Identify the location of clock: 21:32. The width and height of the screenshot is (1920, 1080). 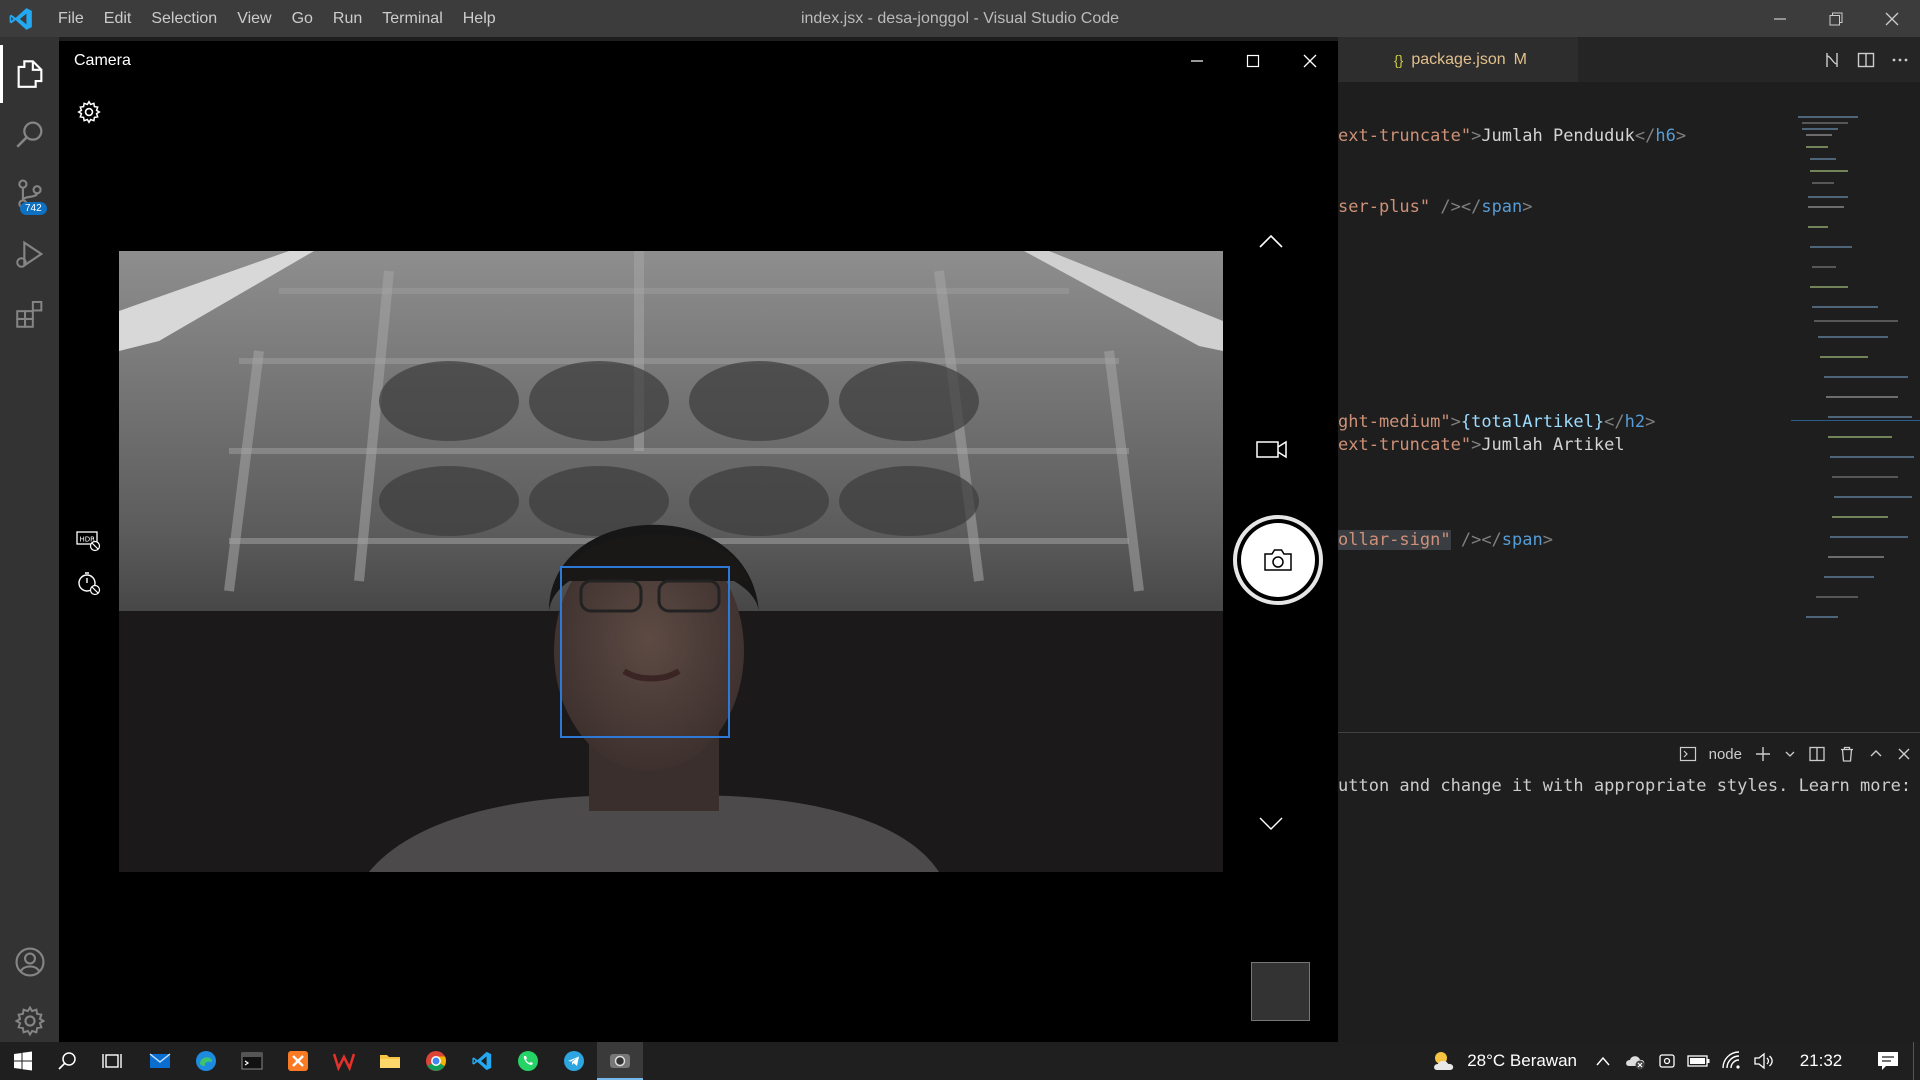
(1821, 1061).